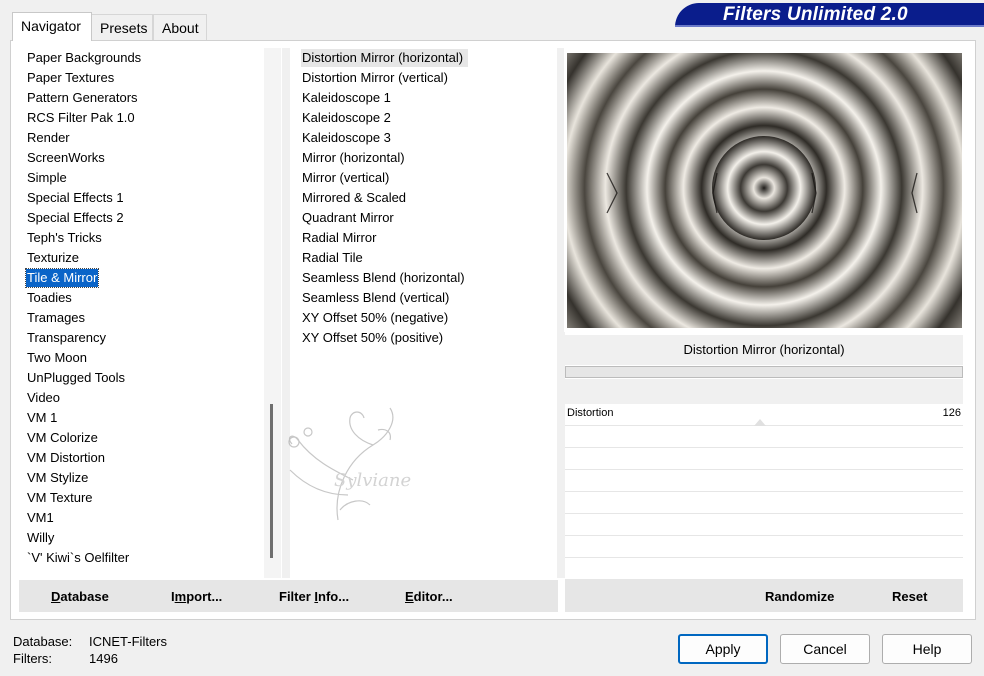  Describe the element at coordinates (66, 158) in the screenshot. I see `category-item: ScreenWorks` at that location.